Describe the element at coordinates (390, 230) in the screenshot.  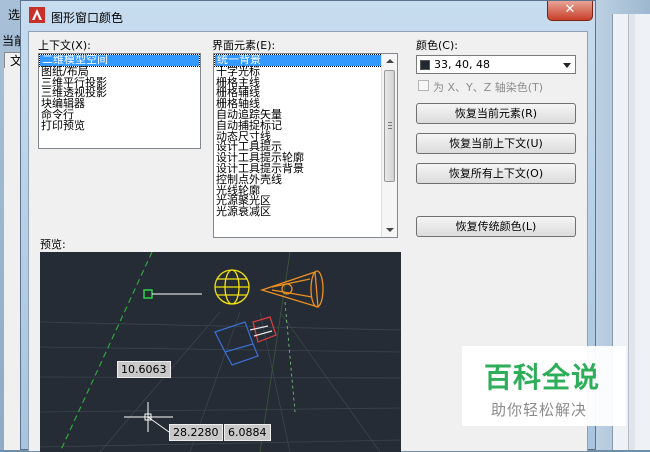
I see `scroll-down-arrow-icon` at that location.